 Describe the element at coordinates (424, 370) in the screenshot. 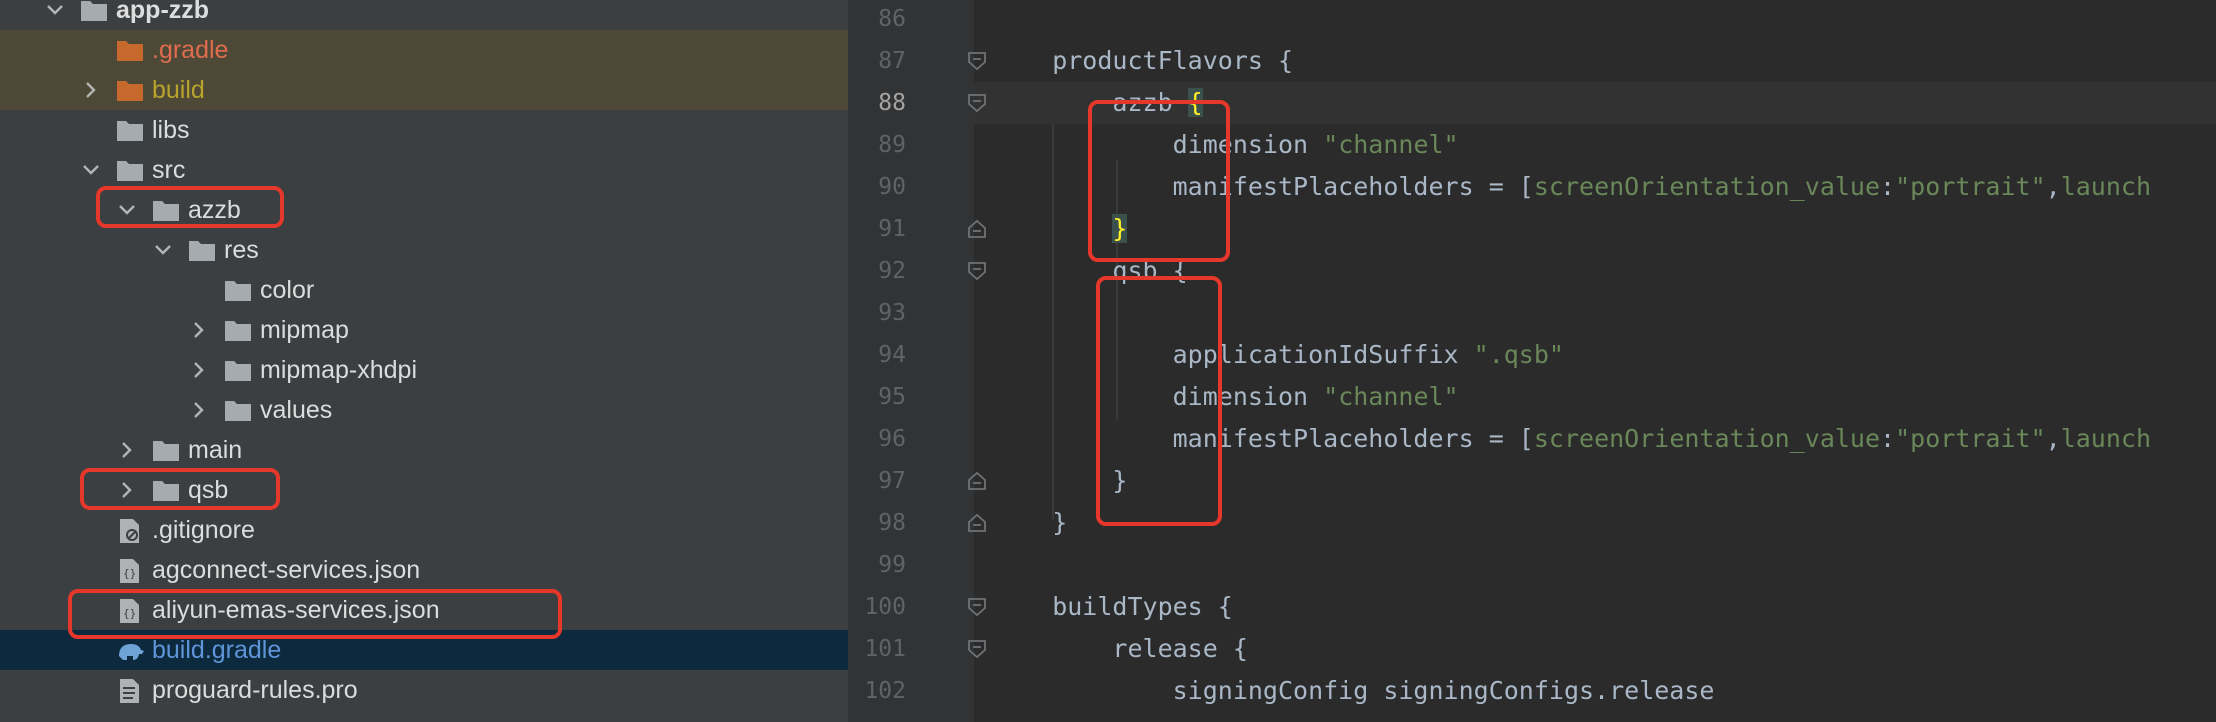

I see `tree-row: mipmap-xhdpi` at that location.